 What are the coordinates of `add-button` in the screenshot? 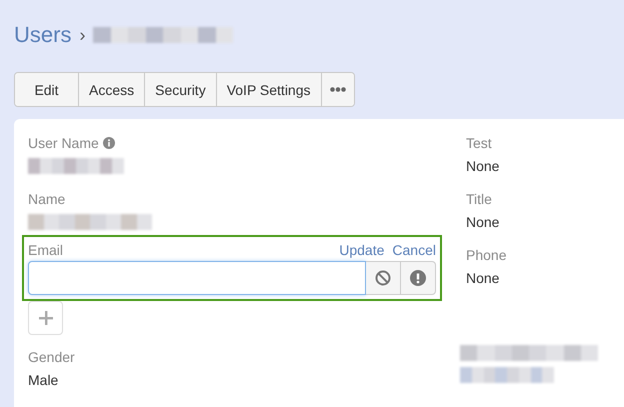 It's located at (45, 318).